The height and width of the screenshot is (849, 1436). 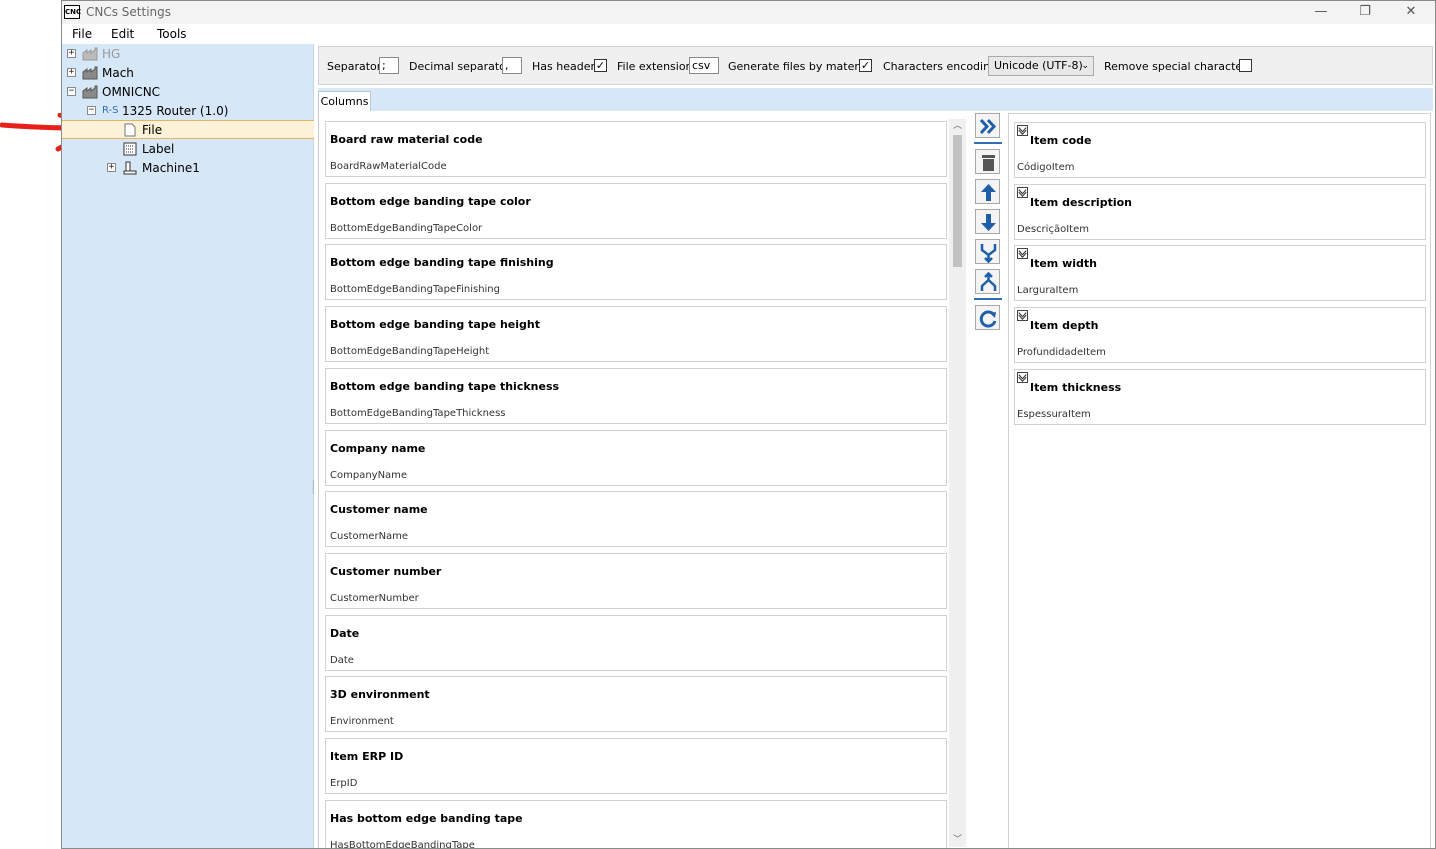 What do you see at coordinates (1220, 396) in the screenshot?
I see `selected-column-item: Item thickness EspessuraItem` at bounding box center [1220, 396].